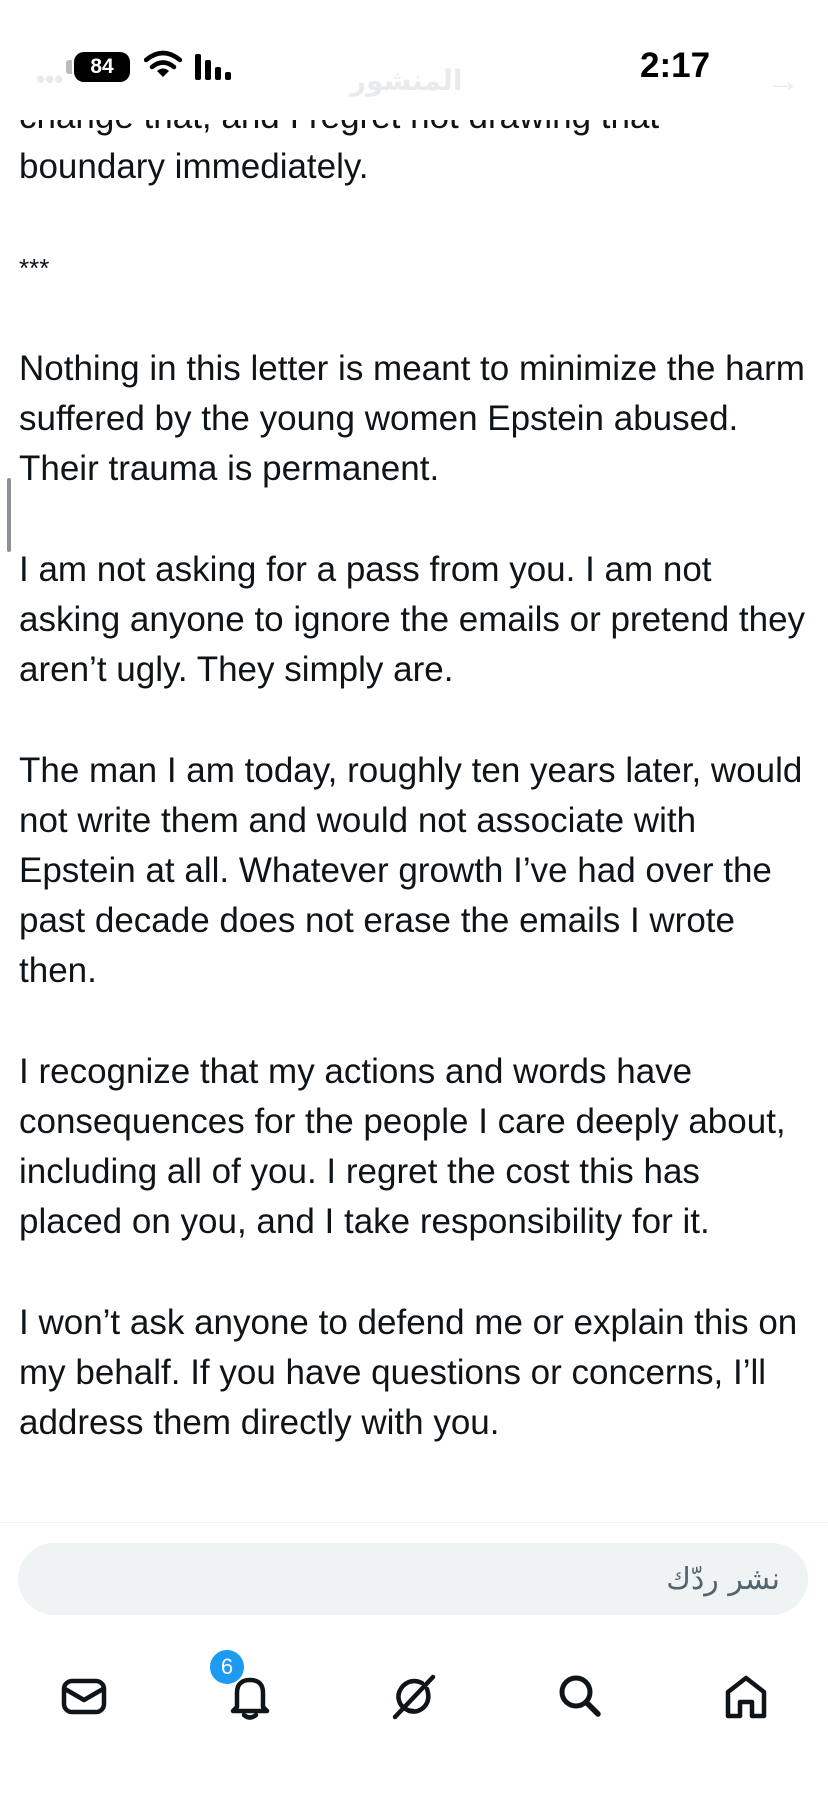 Image resolution: width=828 pixels, height=1800 pixels. What do you see at coordinates (102, 67) in the screenshot?
I see `battery-icon: 84` at bounding box center [102, 67].